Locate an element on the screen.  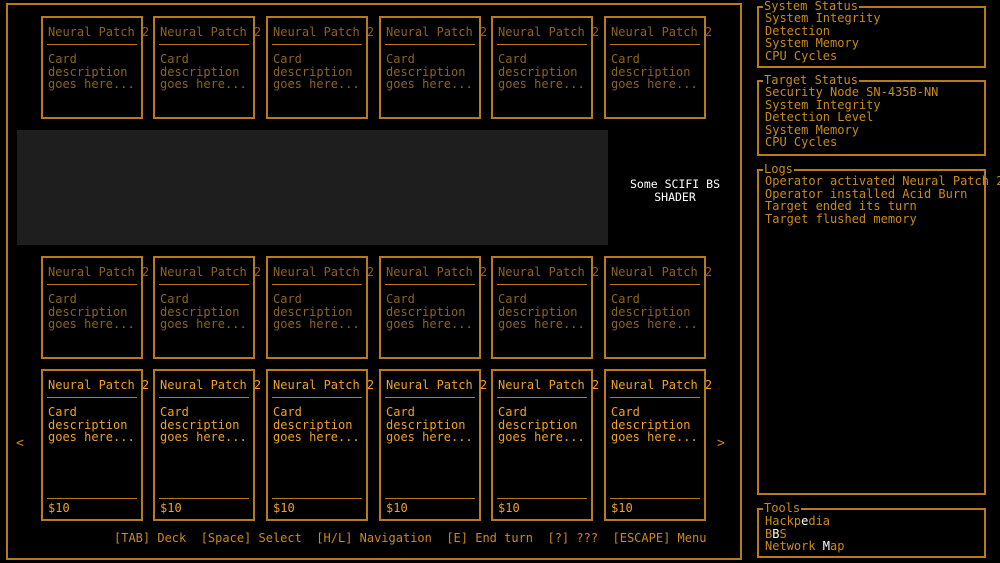
target-status-item: CPU Cycles is located at coordinates (801, 142).